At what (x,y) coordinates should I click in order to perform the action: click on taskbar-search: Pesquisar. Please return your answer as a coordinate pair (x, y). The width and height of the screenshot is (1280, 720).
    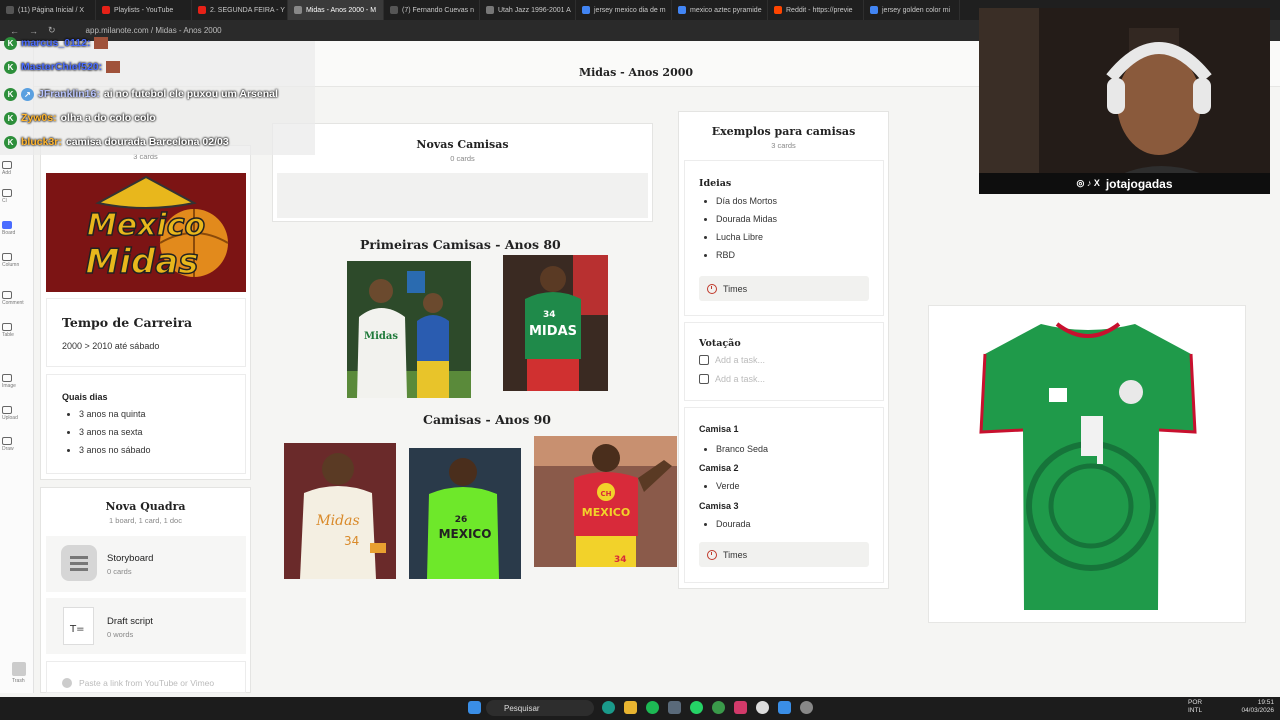
    Looking at the image, I should click on (540, 708).